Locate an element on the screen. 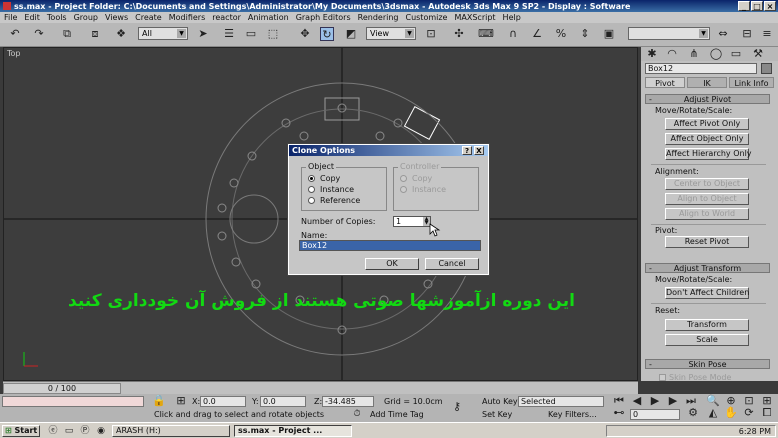 Image resolution: width=778 pixels, height=438 pixels. menu-modifiers: Modifiers is located at coordinates (187, 17).